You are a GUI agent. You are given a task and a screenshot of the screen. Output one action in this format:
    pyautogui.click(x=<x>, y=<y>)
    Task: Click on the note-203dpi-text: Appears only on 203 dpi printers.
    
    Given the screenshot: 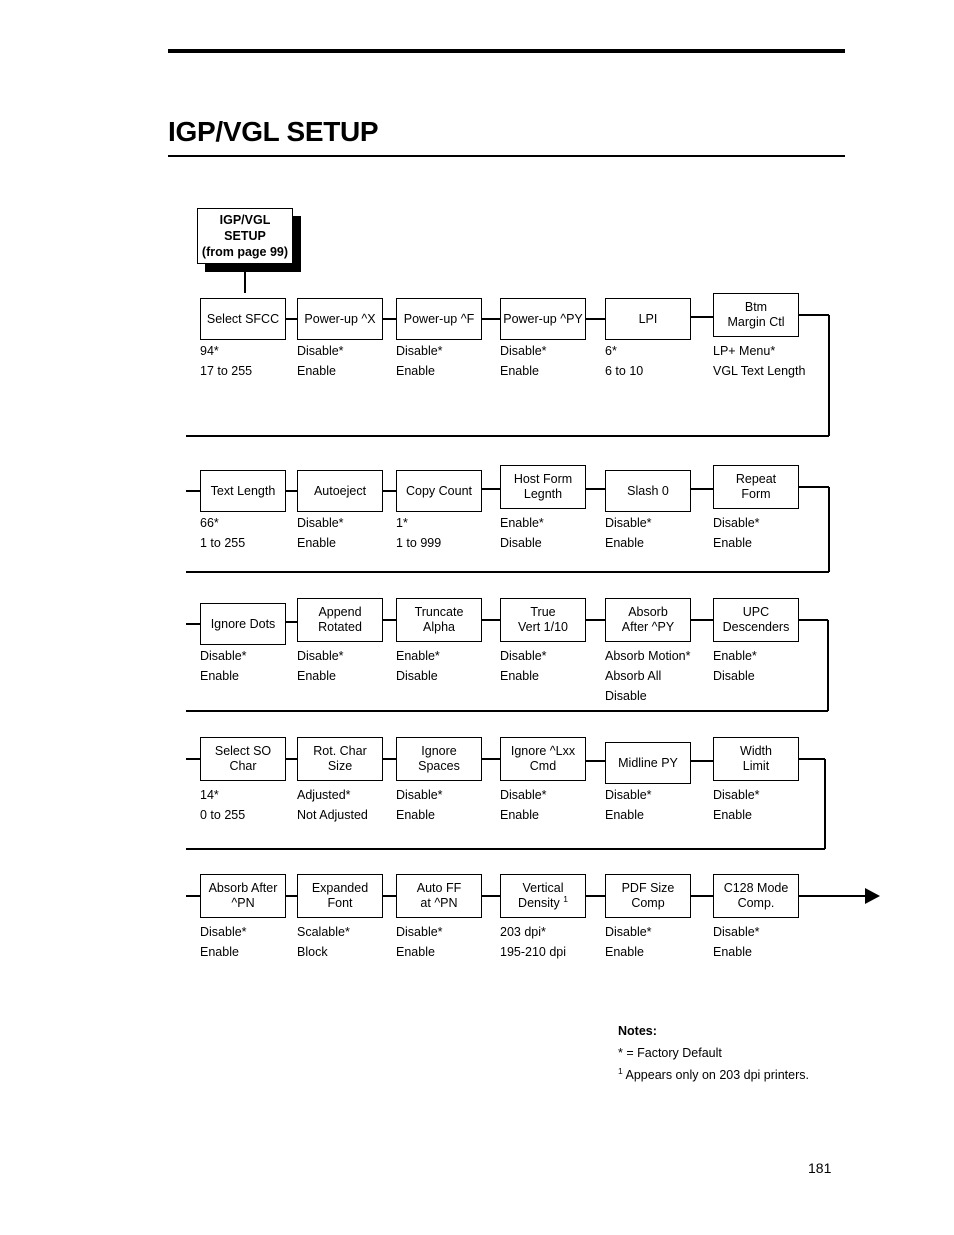 What is the action you would take?
    pyautogui.click(x=715, y=1075)
    